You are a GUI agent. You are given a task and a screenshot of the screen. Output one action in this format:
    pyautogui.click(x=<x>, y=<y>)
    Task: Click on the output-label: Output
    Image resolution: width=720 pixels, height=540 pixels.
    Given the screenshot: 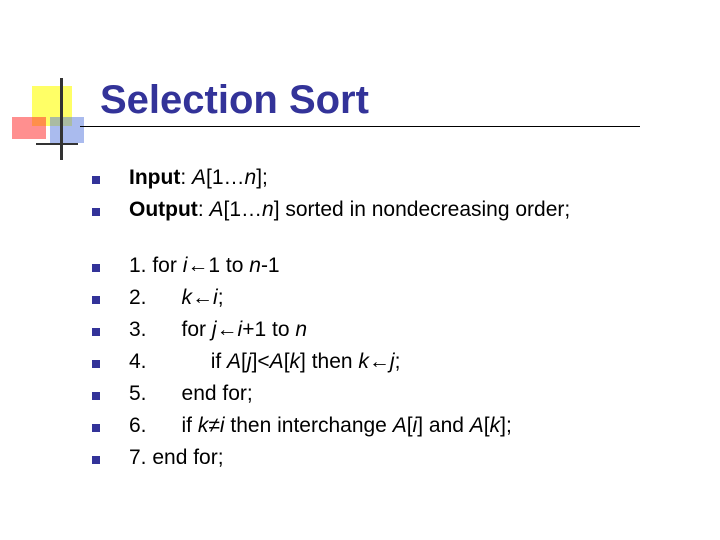 What is the action you would take?
    pyautogui.click(x=163, y=209)
    